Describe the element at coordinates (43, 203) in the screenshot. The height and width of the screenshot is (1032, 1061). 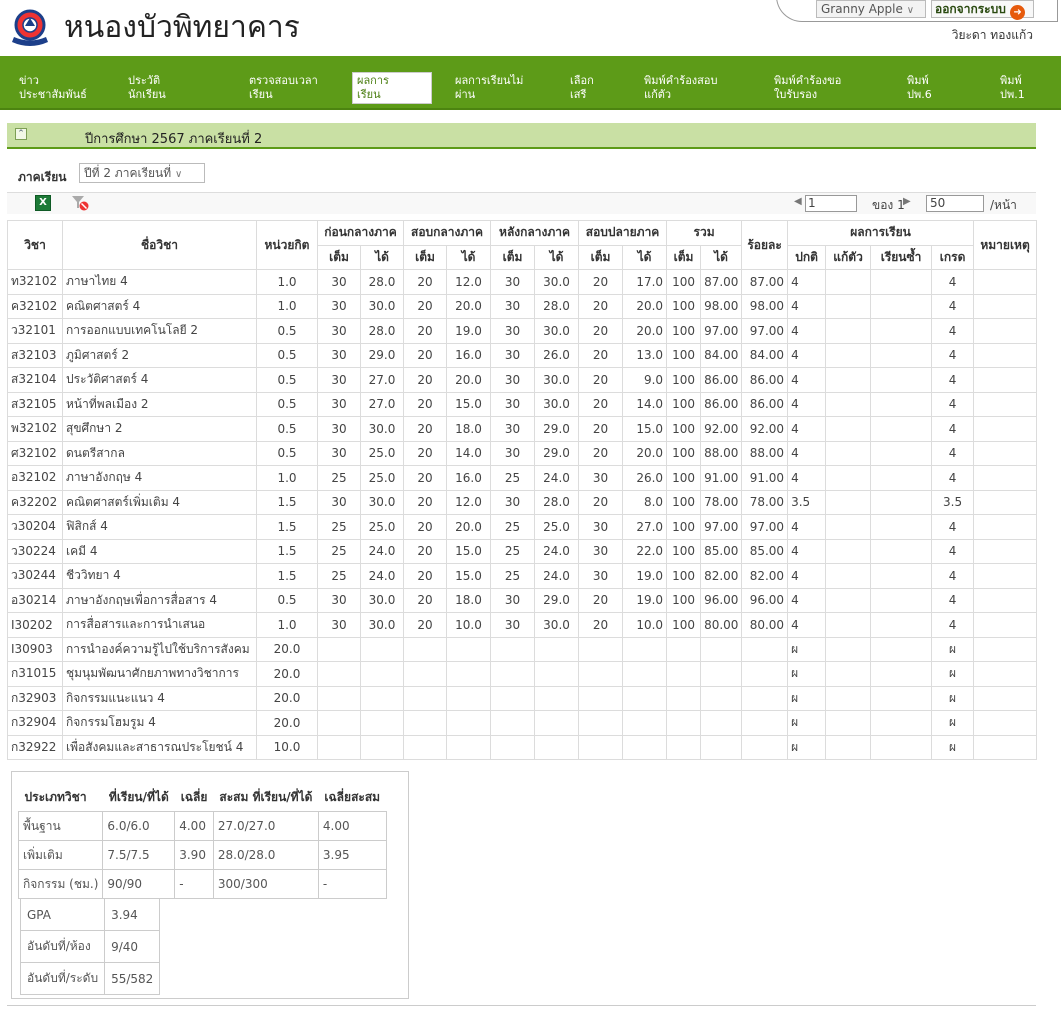
I see `excel-export-icon: X` at that location.